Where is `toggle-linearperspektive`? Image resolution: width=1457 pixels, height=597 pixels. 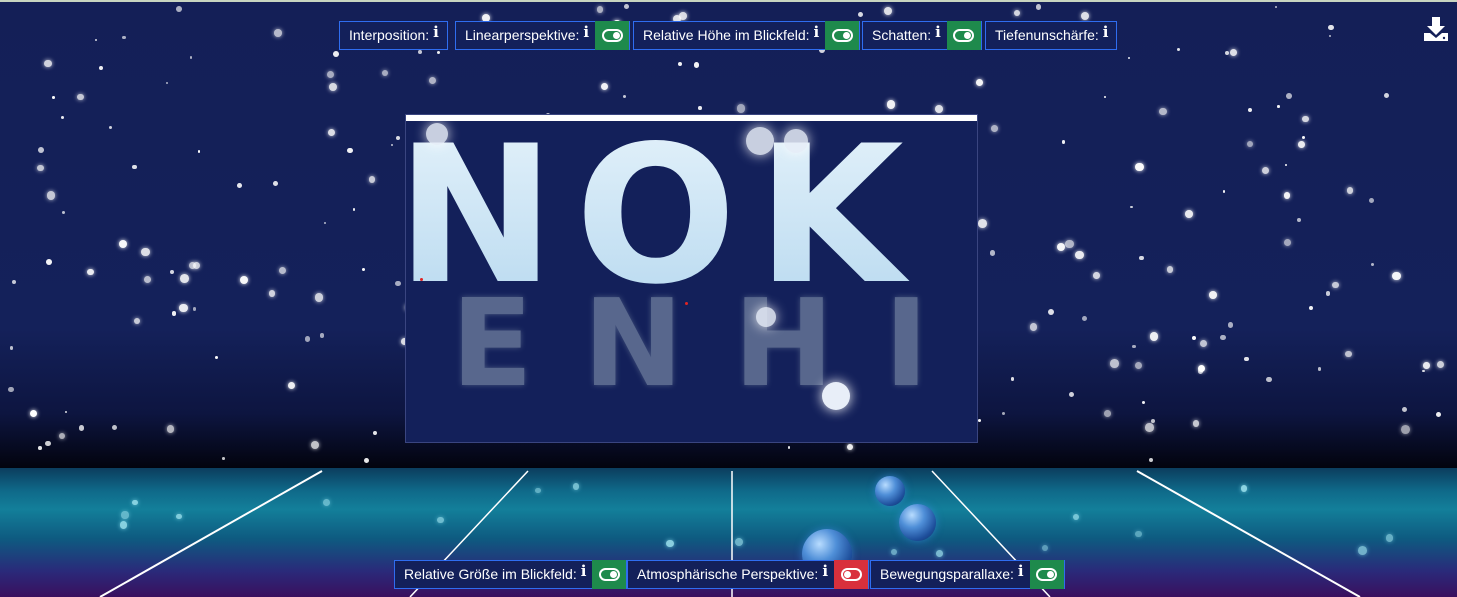
toggle-linearperspektive is located at coordinates (612, 35).